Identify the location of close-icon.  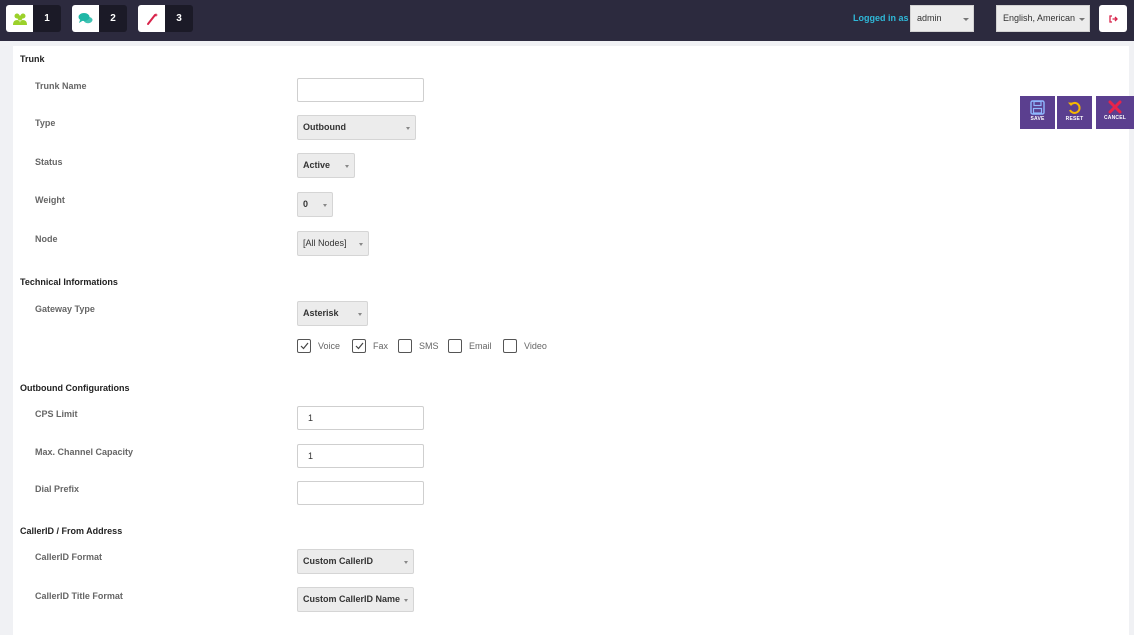
(1115, 107).